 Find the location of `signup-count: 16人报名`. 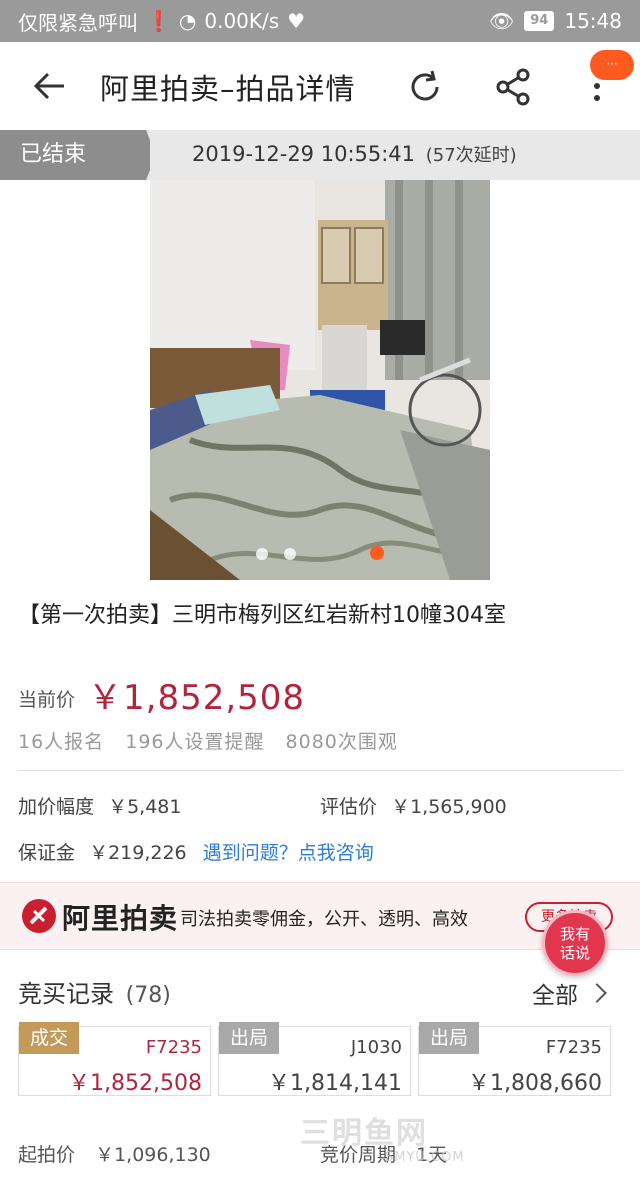

signup-count: 16人报名 is located at coordinates (61, 742).